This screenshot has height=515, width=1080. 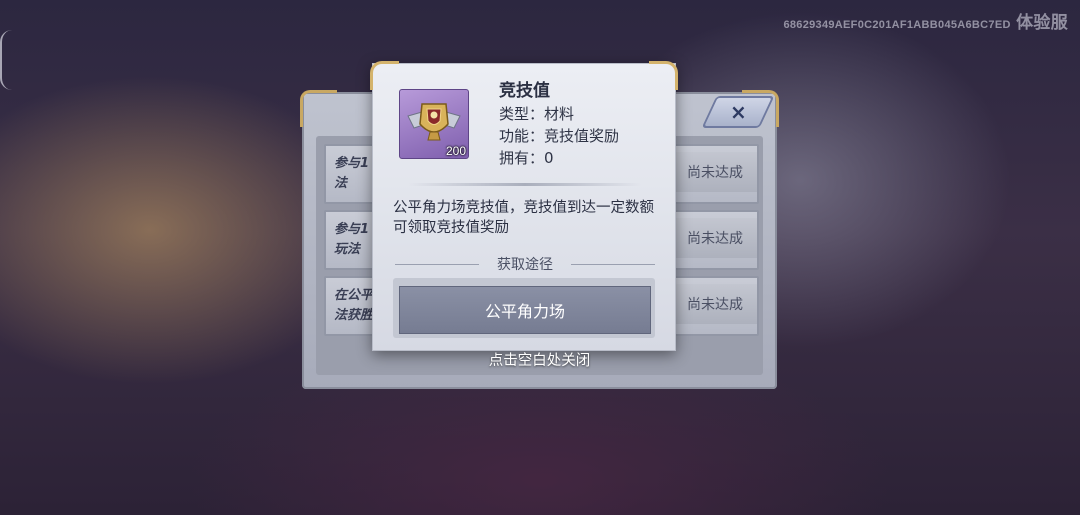 I want to click on quest-title: 参与1玩法, so click(x=352, y=239).